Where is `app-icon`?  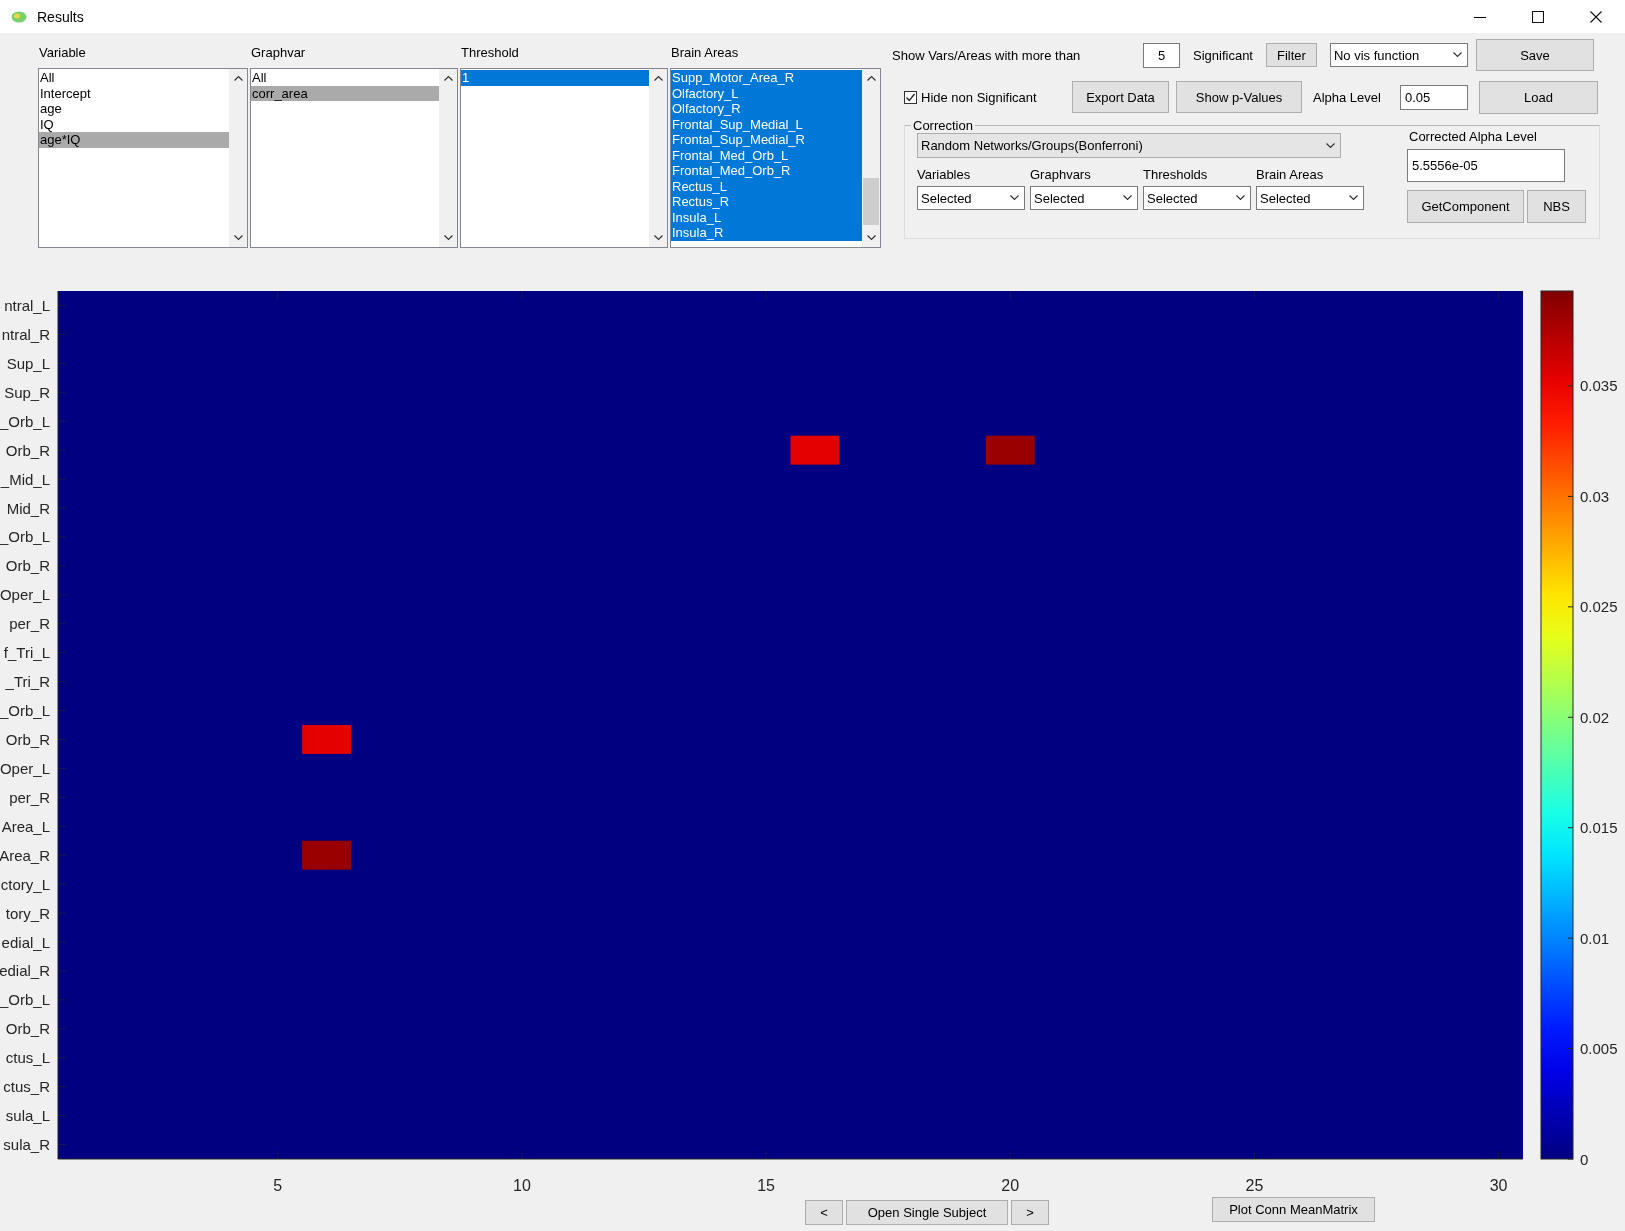 app-icon is located at coordinates (19, 16).